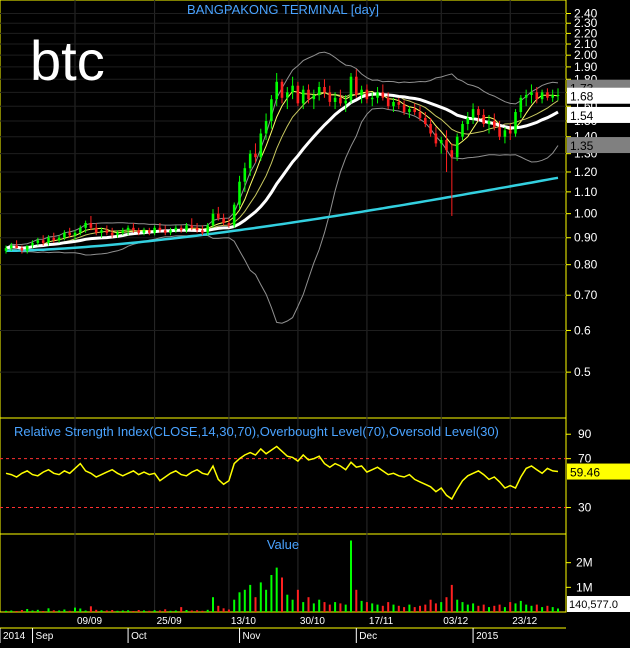 The height and width of the screenshot is (648, 630). What do you see at coordinates (585, 473) in the screenshot?
I see `rsi-value-label: 59.46` at bounding box center [585, 473].